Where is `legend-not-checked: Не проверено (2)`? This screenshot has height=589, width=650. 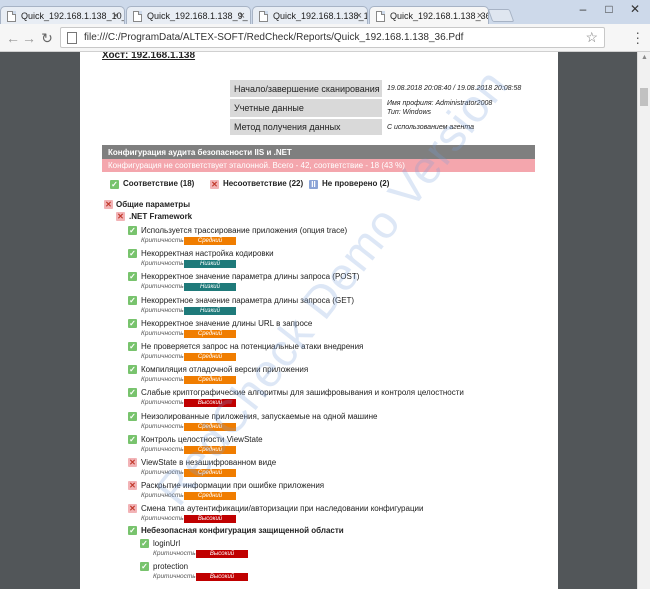
legend-not-checked: Не проверено (2) is located at coordinates (356, 183).